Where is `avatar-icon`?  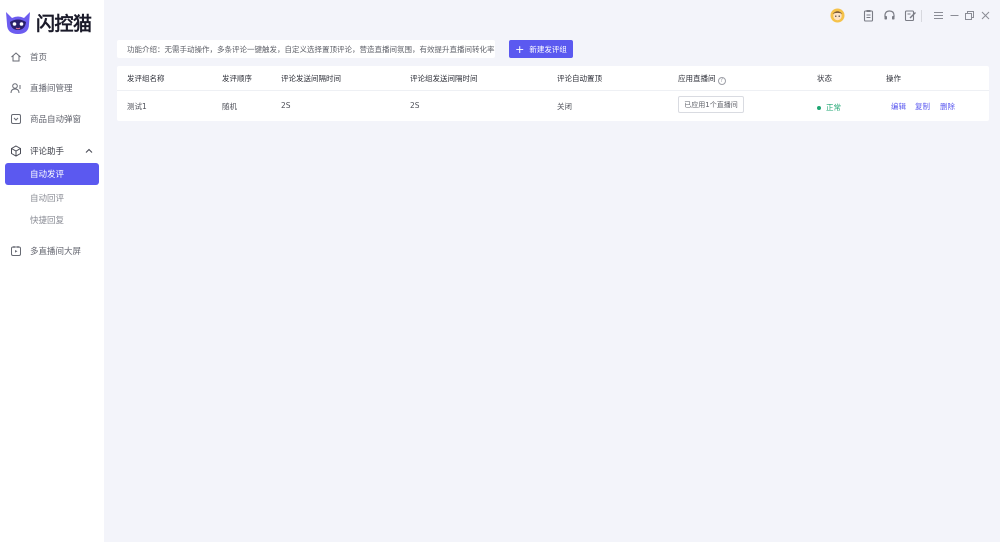
avatar-icon is located at coordinates (837, 15).